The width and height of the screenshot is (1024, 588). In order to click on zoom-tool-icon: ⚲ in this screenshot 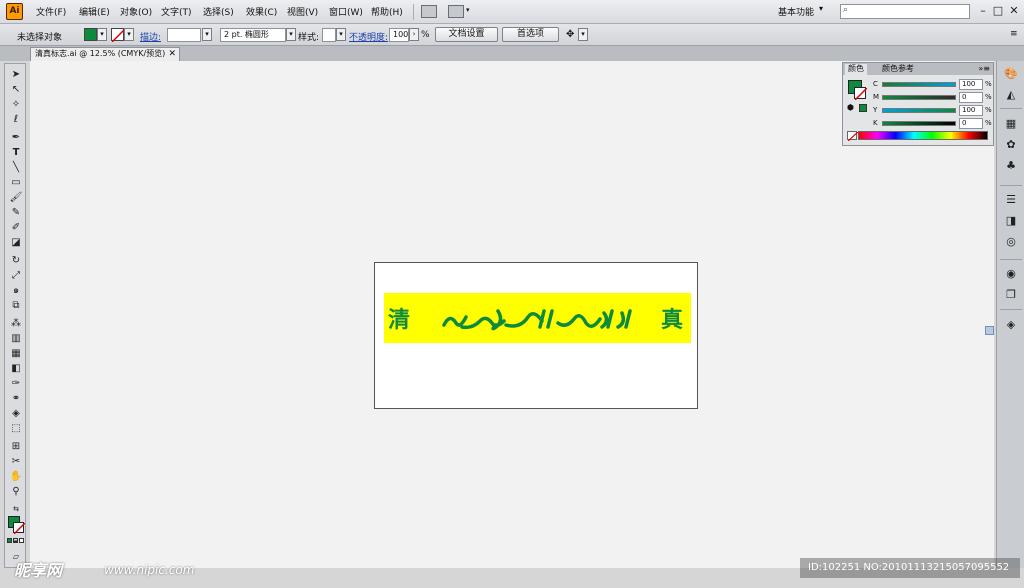, I will do `click(16, 492)`.